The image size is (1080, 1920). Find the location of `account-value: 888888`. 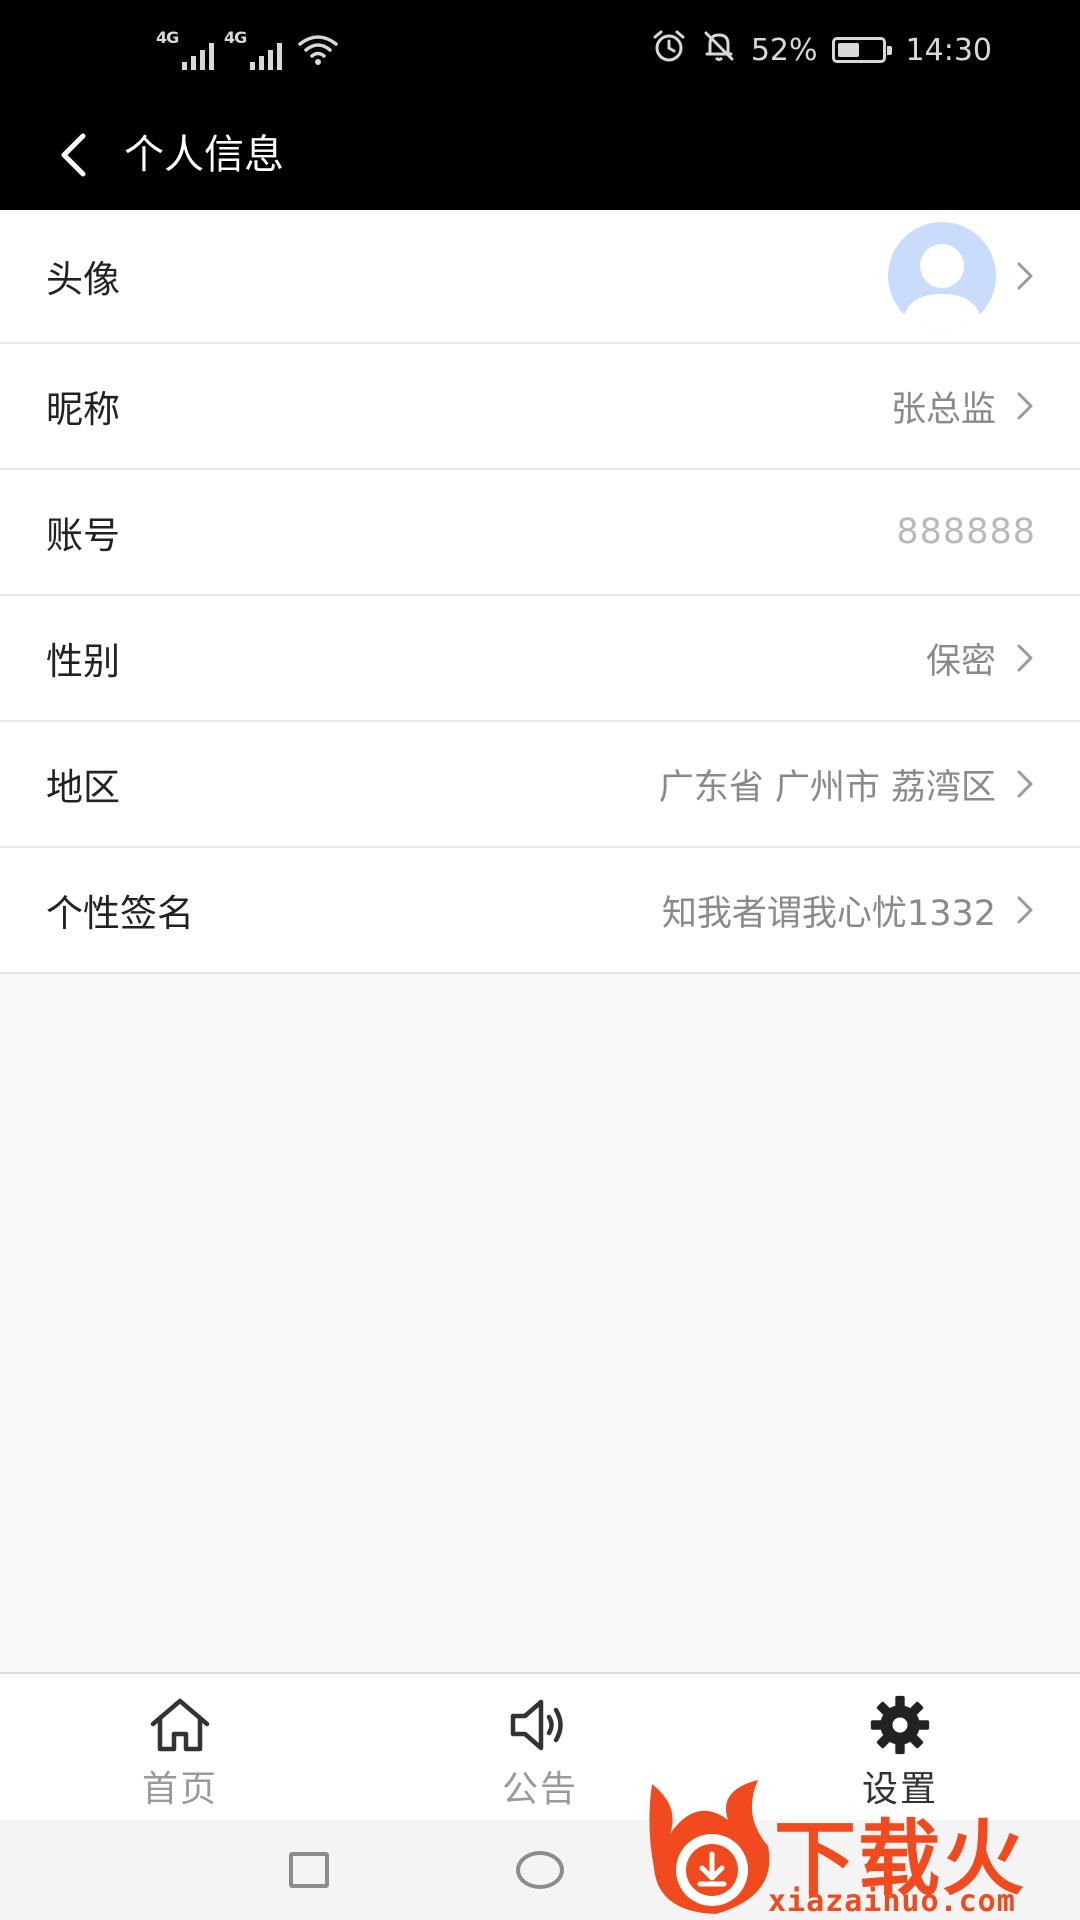

account-value: 888888 is located at coordinates (966, 532).